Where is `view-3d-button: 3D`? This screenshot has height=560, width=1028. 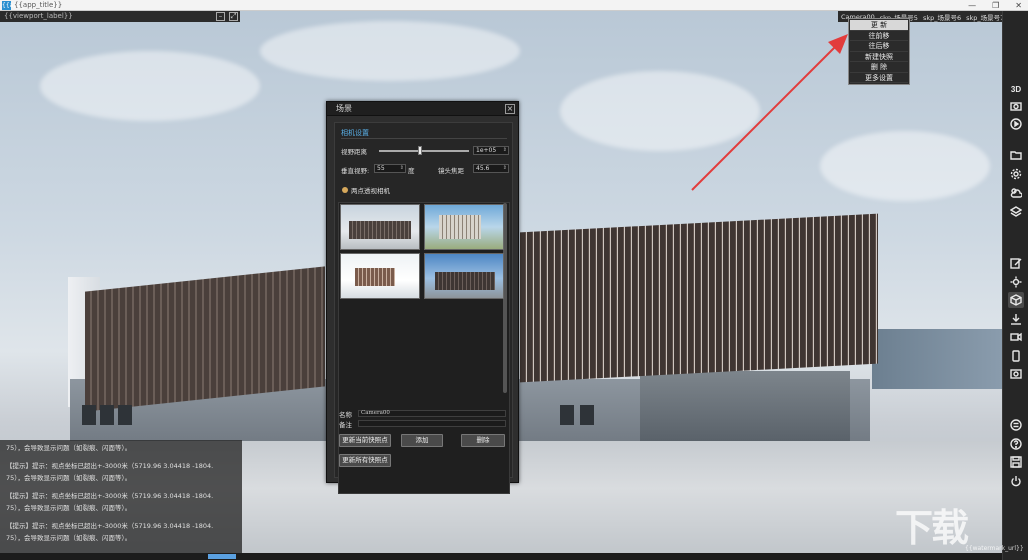 view-3d-button: 3D is located at coordinates (1016, 89).